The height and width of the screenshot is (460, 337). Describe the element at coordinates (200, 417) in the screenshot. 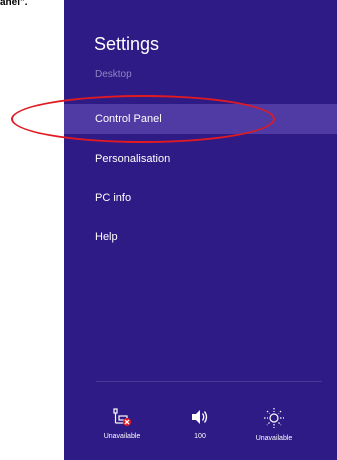

I see `volume-icon` at that location.